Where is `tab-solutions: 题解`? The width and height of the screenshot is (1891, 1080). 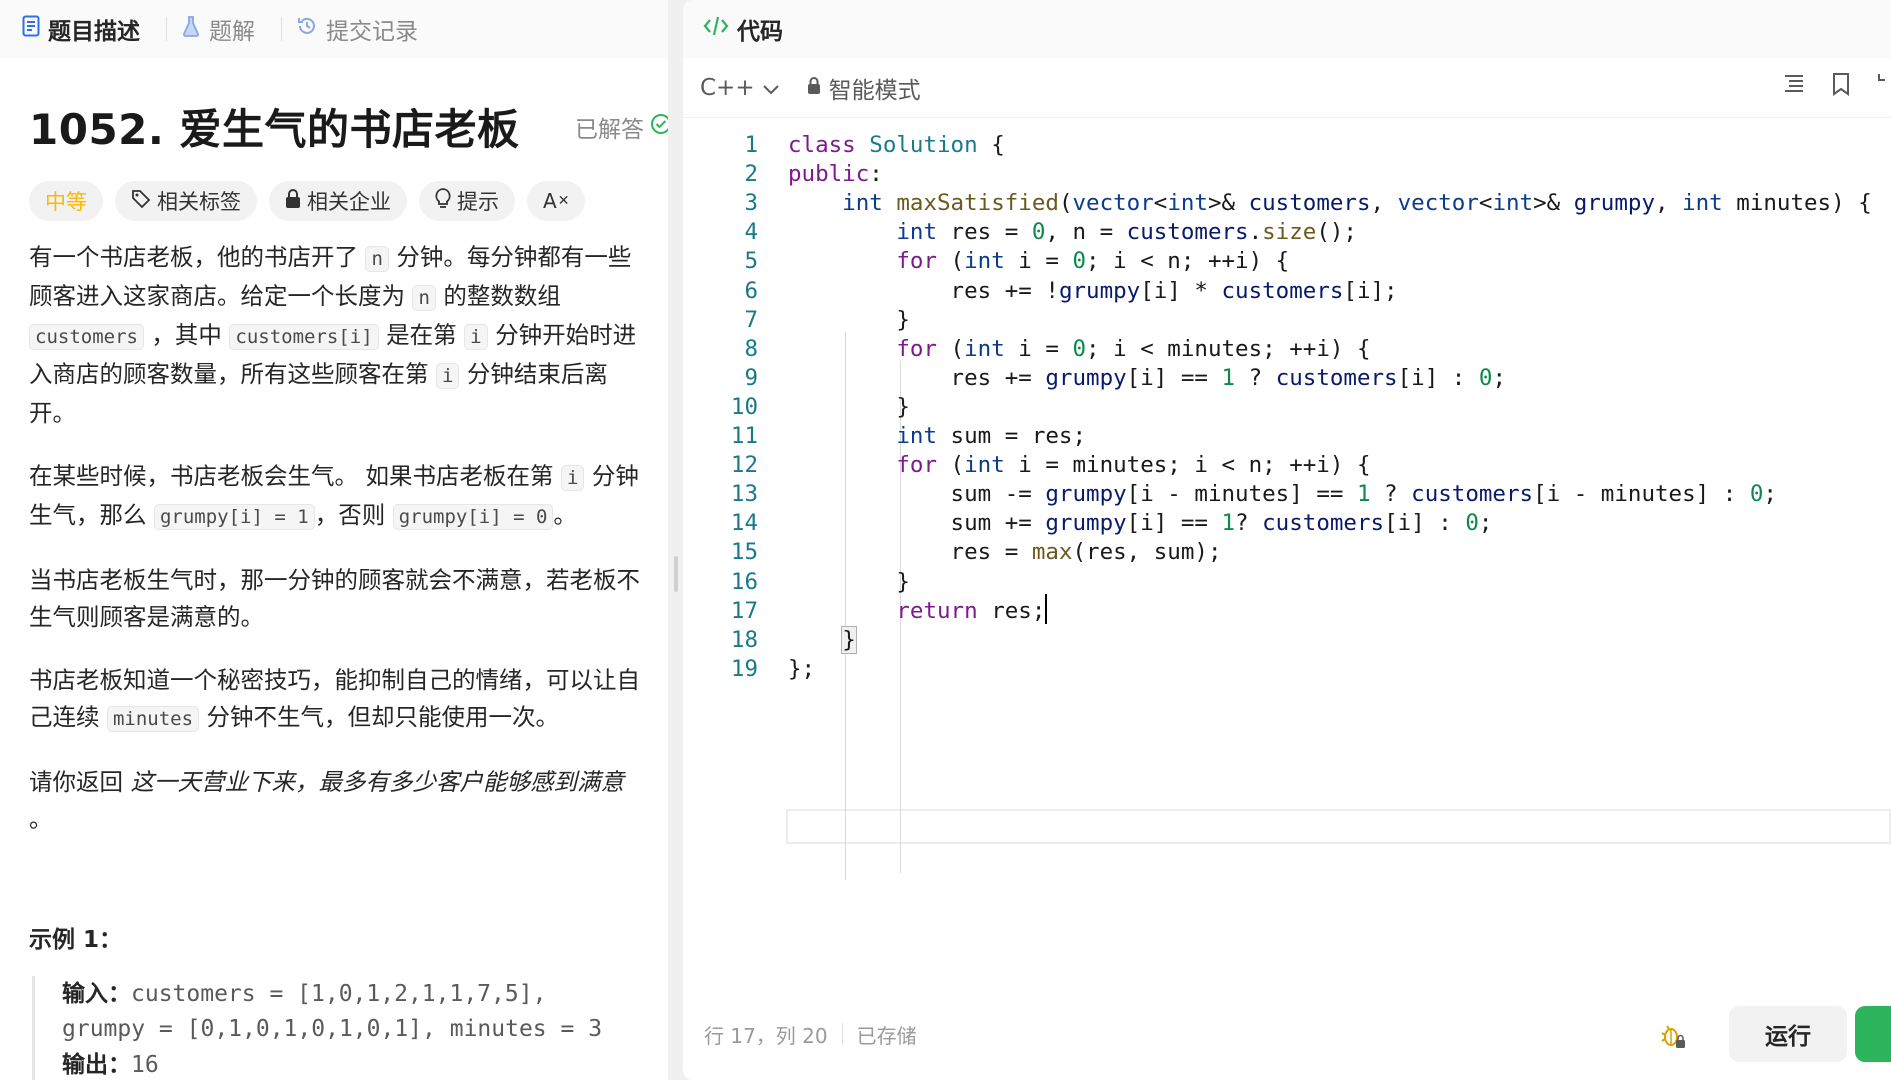 tab-solutions: 题解 is located at coordinates (225, 29).